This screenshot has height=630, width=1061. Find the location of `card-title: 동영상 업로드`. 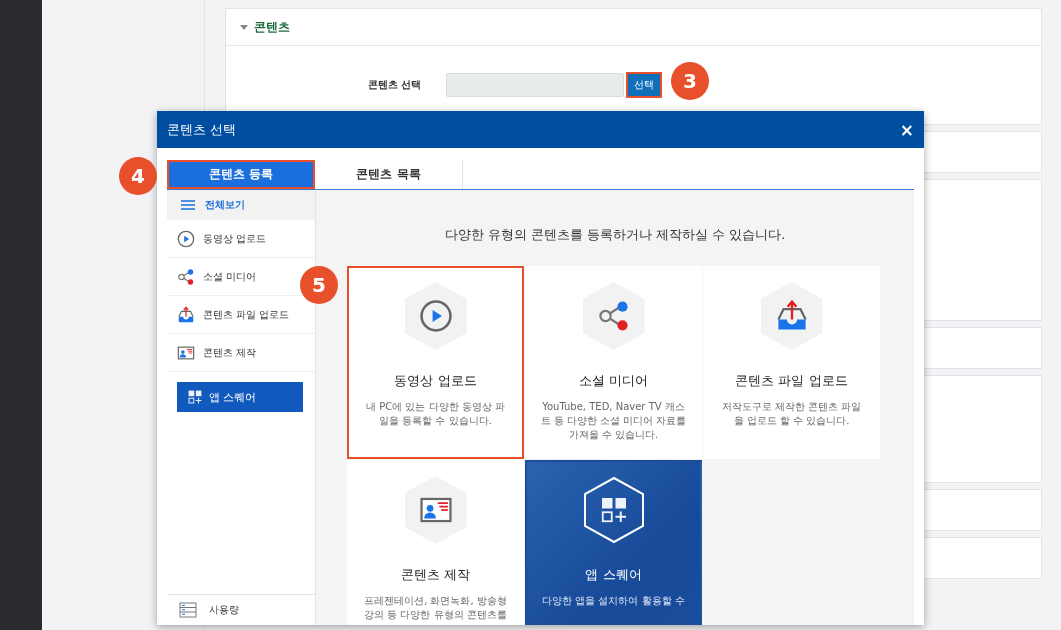

card-title: 동영상 업로드 is located at coordinates (435, 381).